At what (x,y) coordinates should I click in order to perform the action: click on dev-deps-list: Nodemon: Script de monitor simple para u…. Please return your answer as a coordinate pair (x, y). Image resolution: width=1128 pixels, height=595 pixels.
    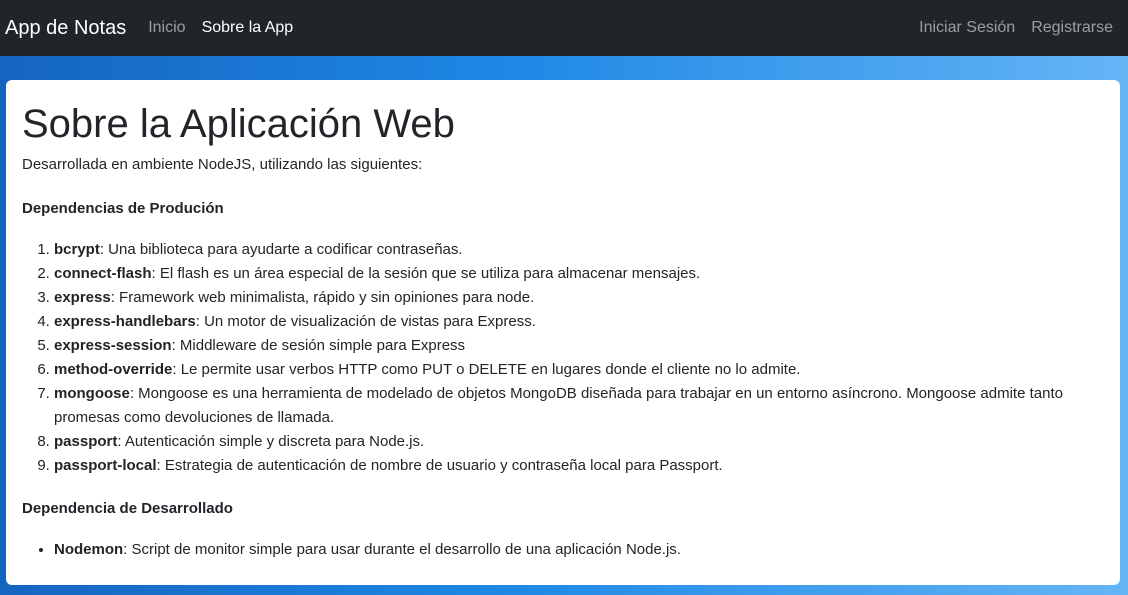
    Looking at the image, I should click on (563, 550).